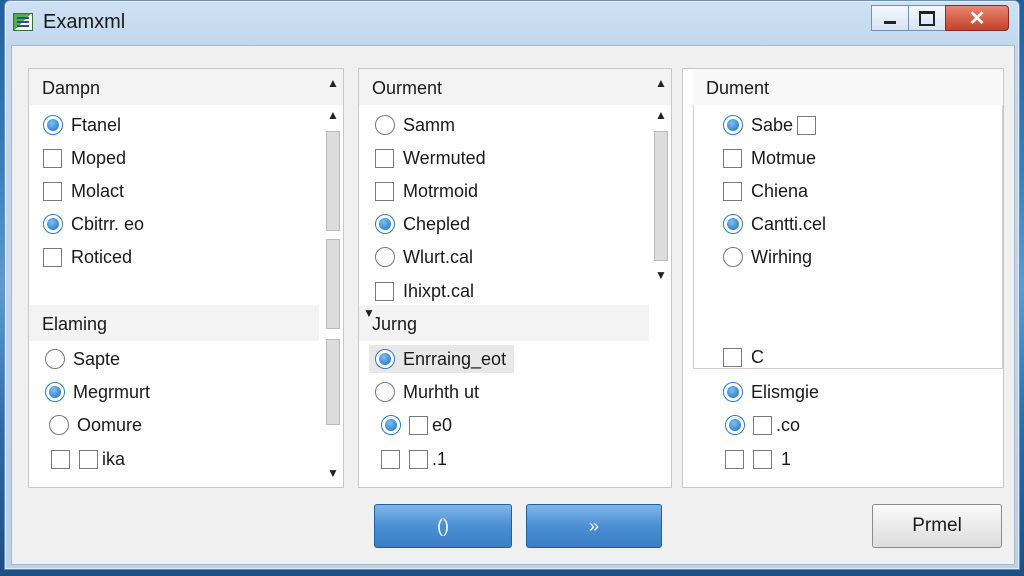 This screenshot has width=1024, height=576. Describe the element at coordinates (782, 256) in the screenshot. I see `option-label: Wirhing` at that location.